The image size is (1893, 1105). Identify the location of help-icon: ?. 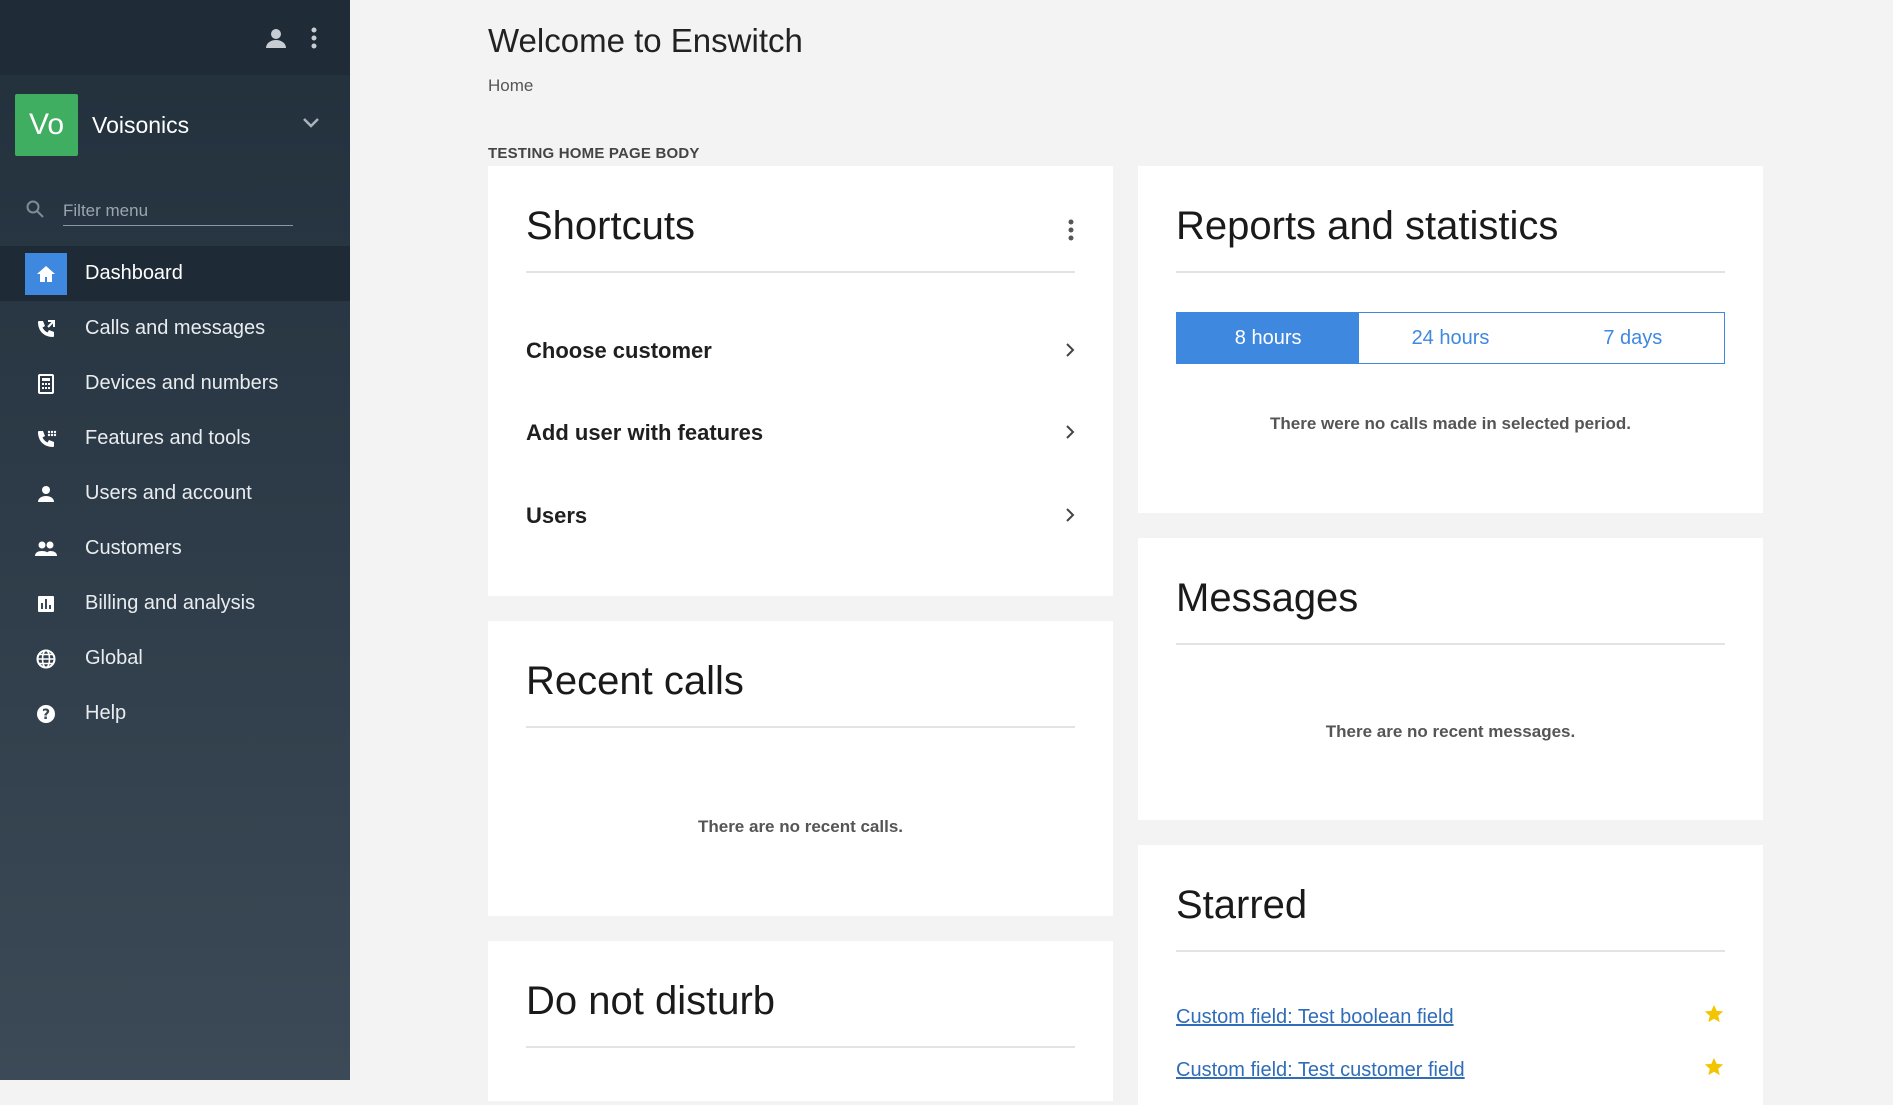
(46, 714).